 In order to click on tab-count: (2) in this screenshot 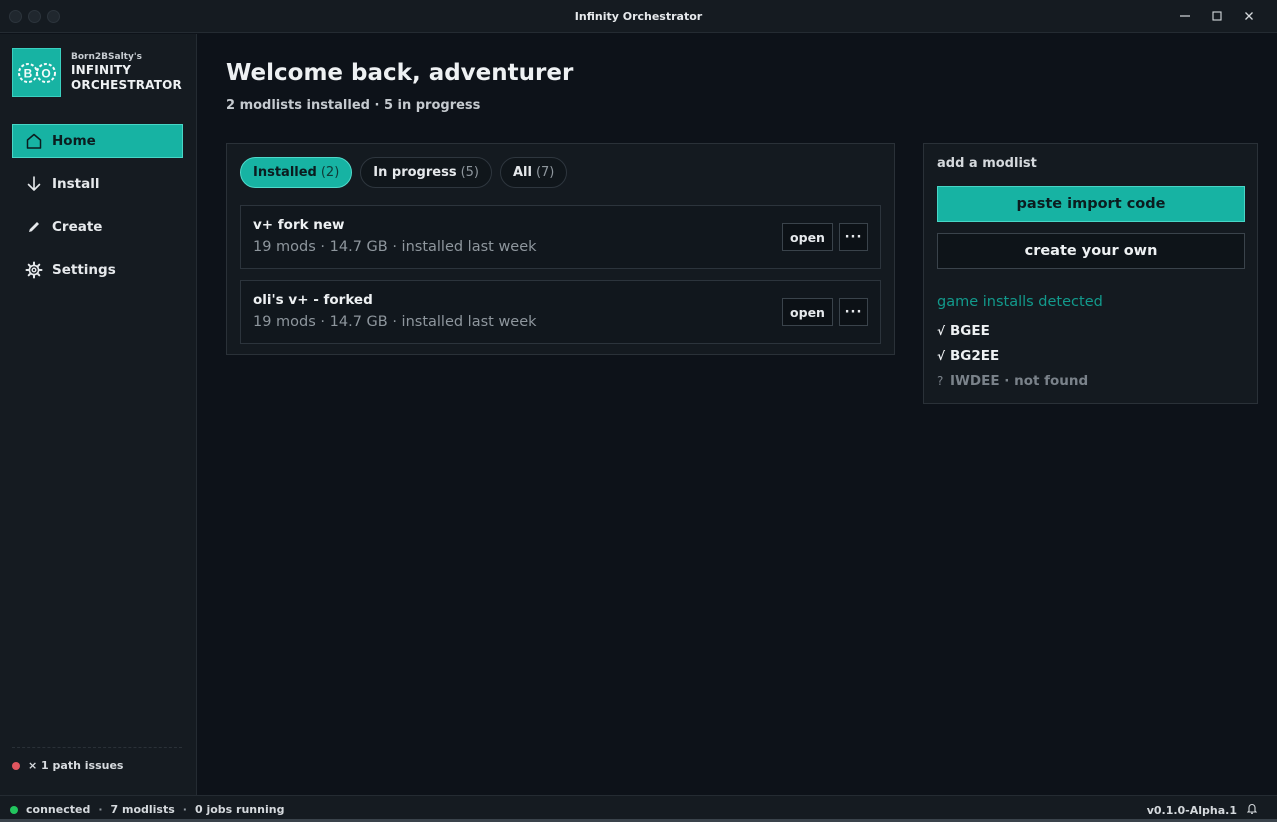, I will do `click(330, 172)`.